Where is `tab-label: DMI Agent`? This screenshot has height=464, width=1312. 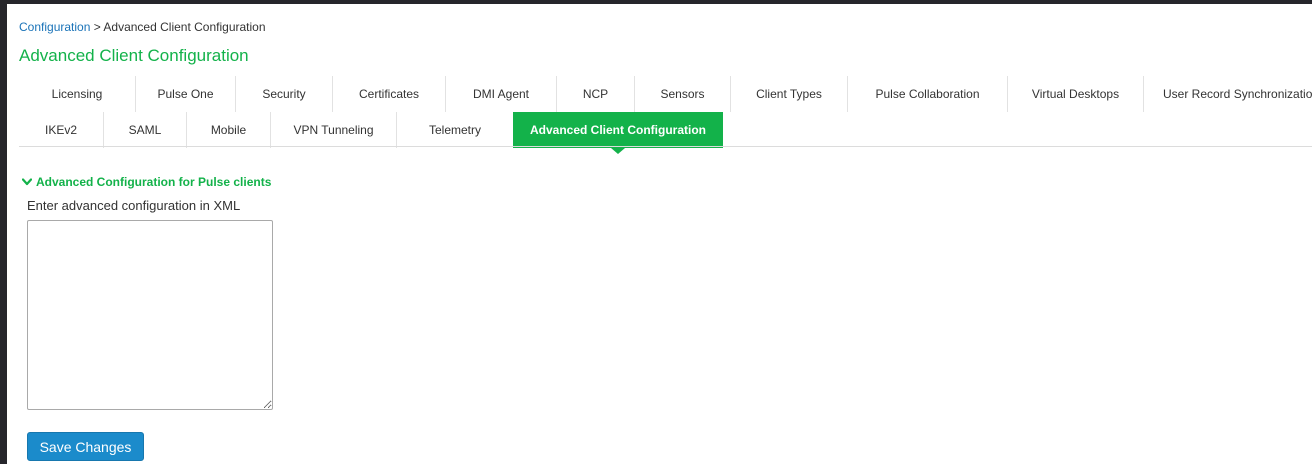 tab-label: DMI Agent is located at coordinates (501, 94).